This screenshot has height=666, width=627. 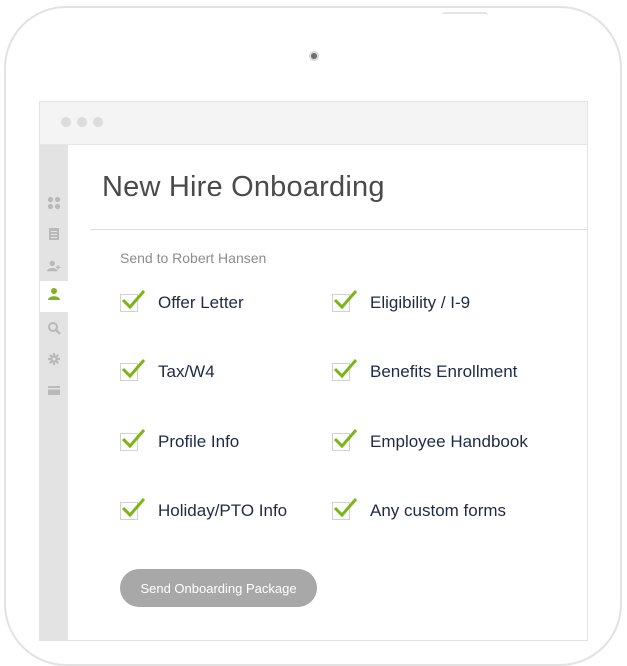 I want to click on checklist-label: Employee Handbook, so click(x=449, y=441).